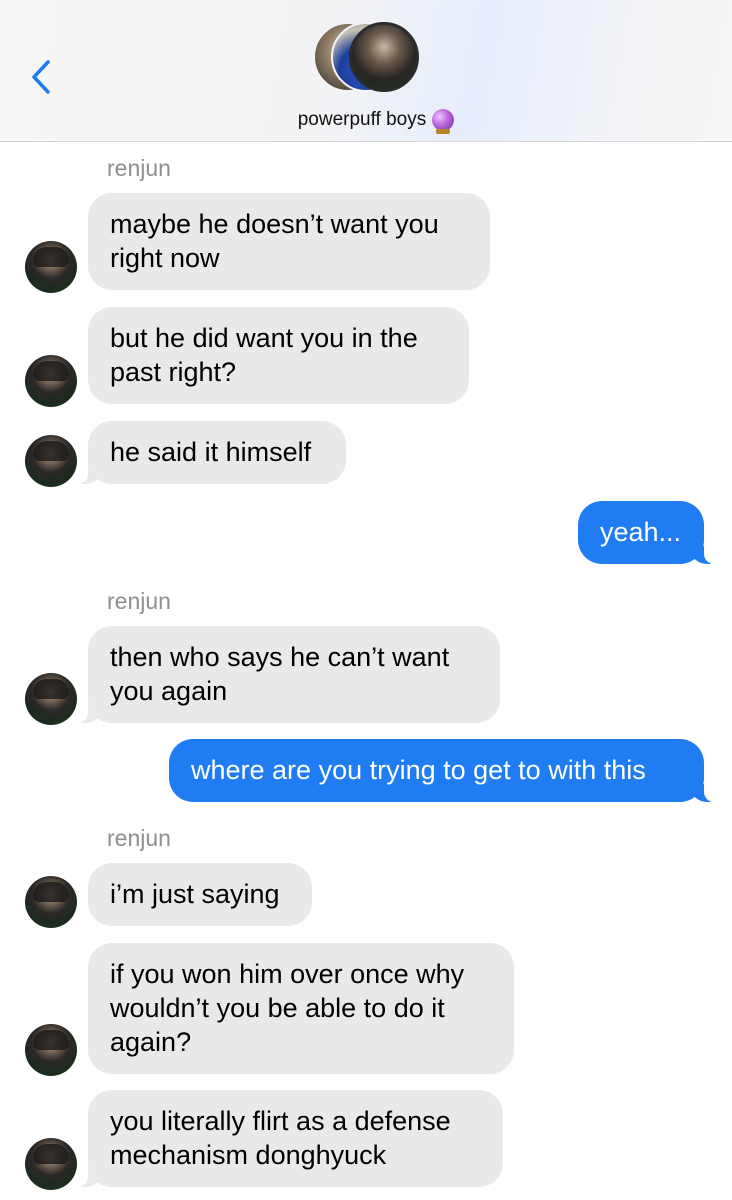 The width and height of the screenshot is (732, 1200). Describe the element at coordinates (169, 691) in the screenshot. I see `message-line: you again` at that location.